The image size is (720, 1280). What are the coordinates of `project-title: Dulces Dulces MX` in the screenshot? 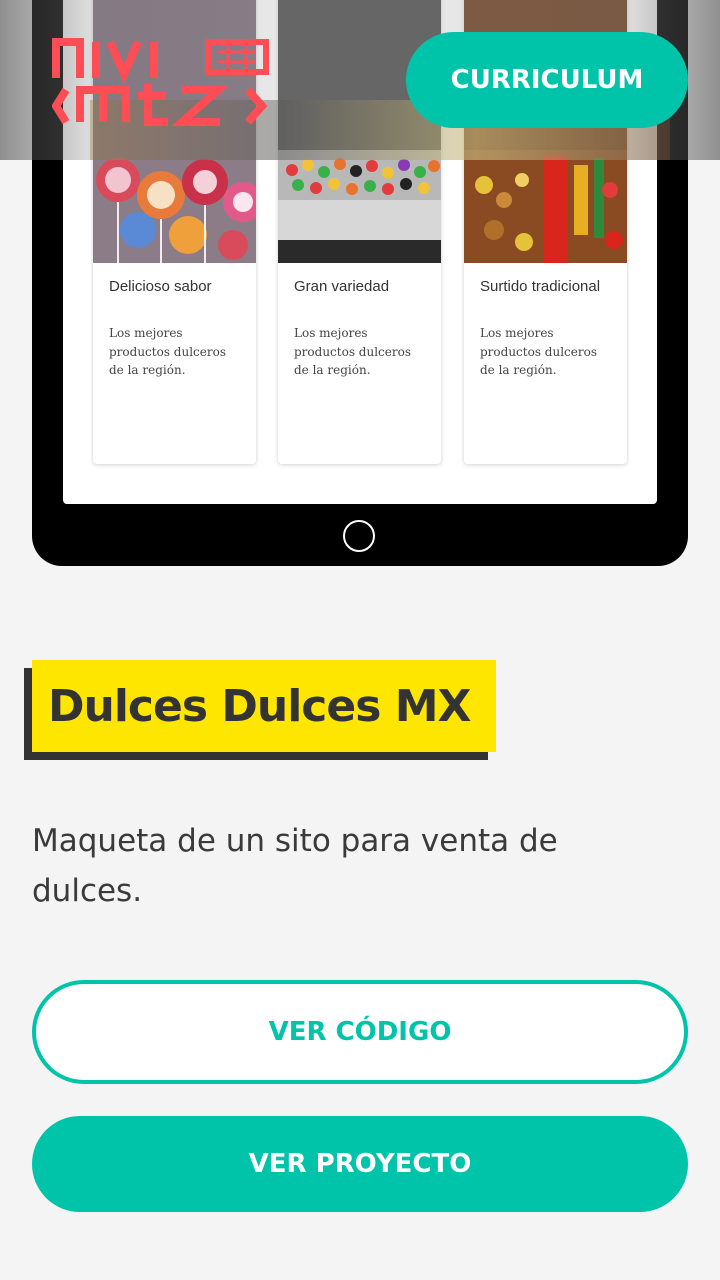 It's located at (259, 706).